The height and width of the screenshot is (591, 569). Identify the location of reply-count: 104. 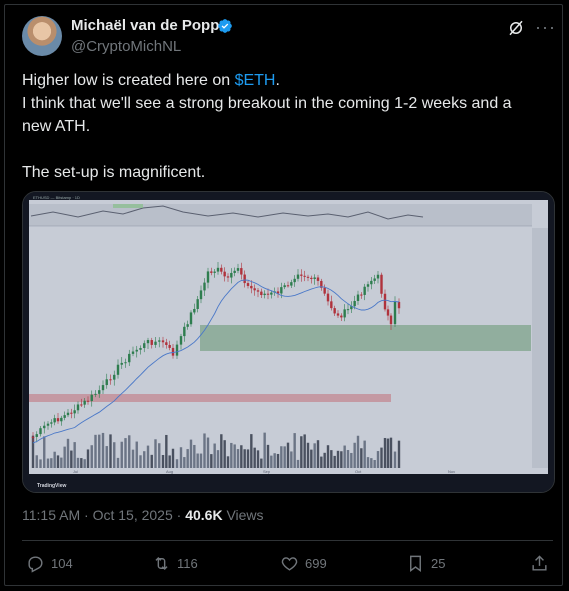
(62, 563).